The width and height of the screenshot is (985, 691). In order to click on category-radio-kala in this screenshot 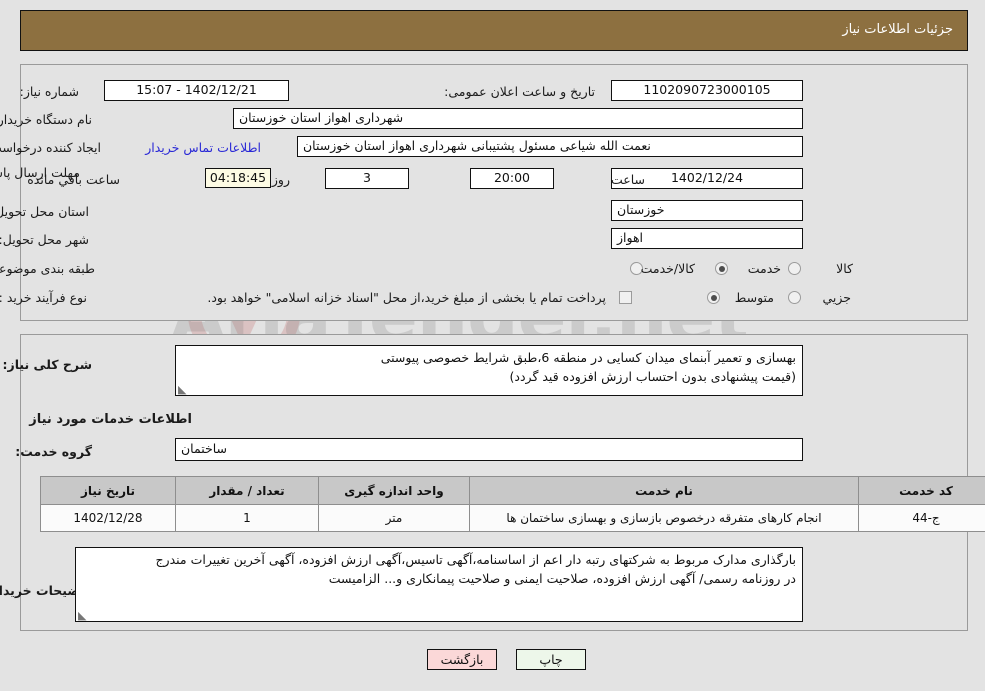, I will do `click(794, 268)`.